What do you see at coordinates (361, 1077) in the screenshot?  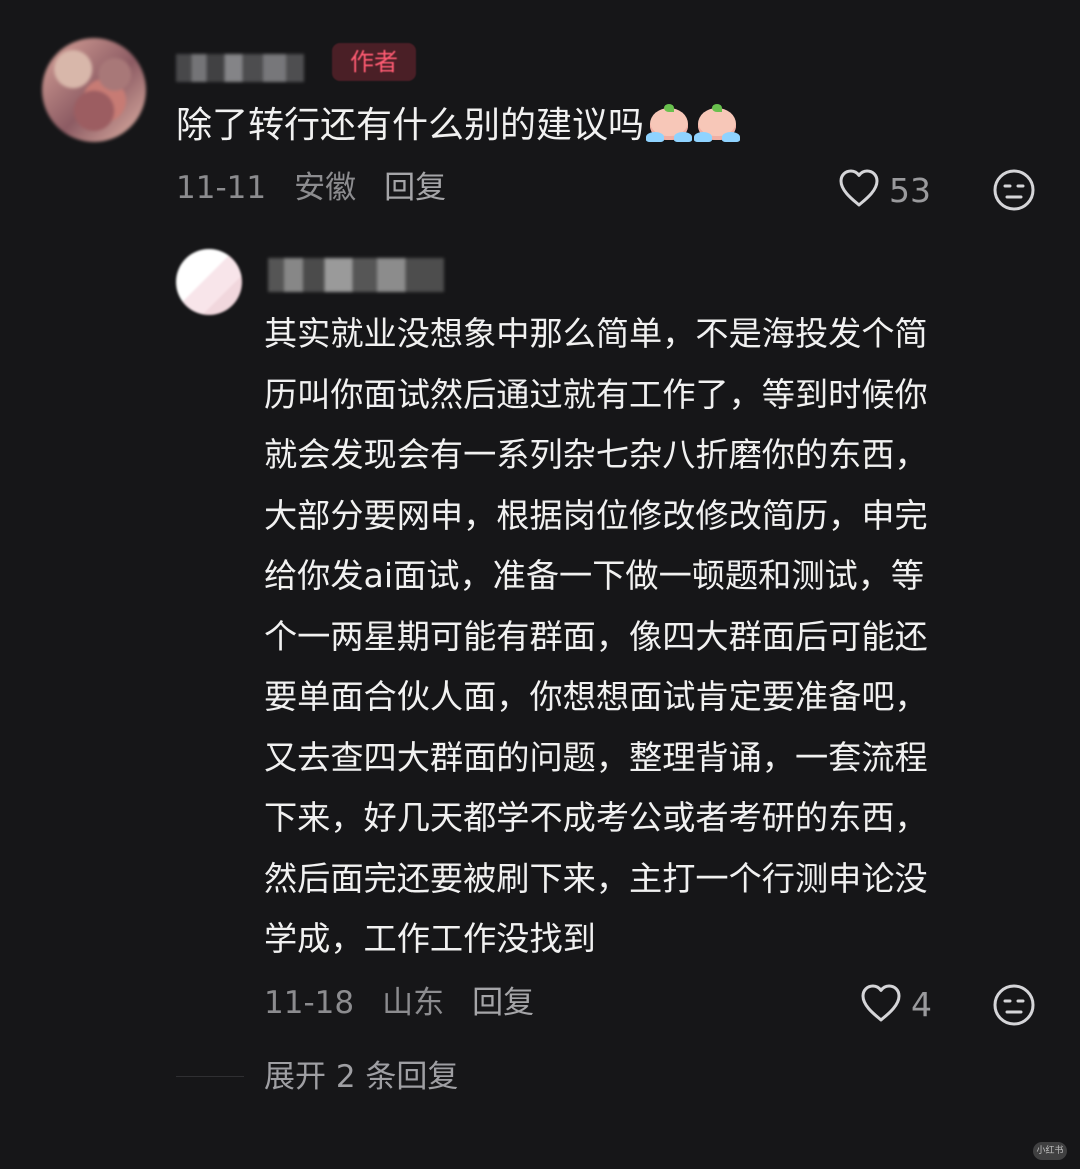 I see `expand-replies-button: 展开 2 条回复` at bounding box center [361, 1077].